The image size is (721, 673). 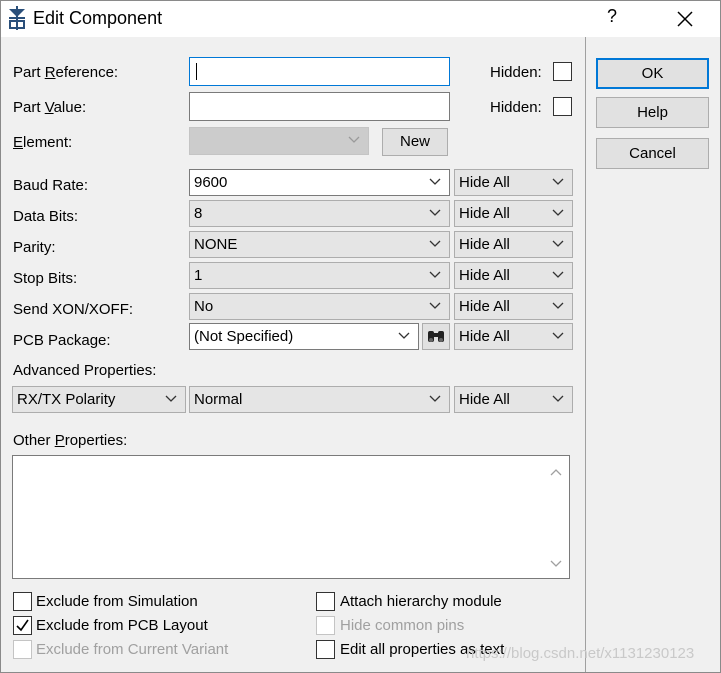 What do you see at coordinates (585, 355) in the screenshot?
I see `vertical-separator` at bounding box center [585, 355].